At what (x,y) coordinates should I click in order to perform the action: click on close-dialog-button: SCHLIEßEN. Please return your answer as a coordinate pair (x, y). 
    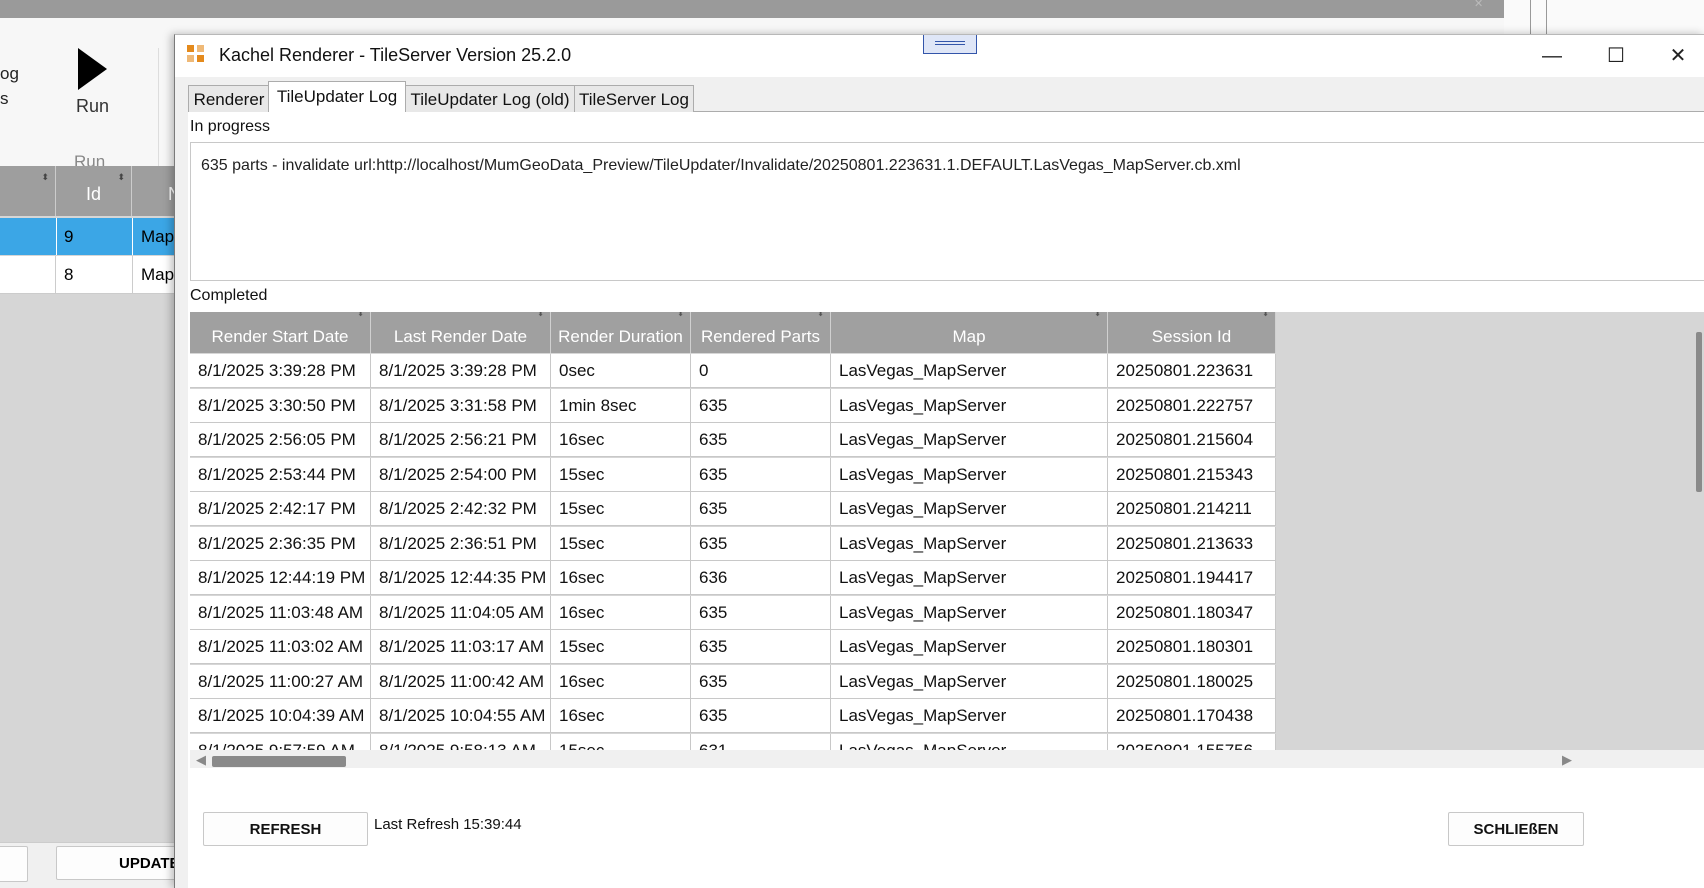
    Looking at the image, I should click on (1516, 829).